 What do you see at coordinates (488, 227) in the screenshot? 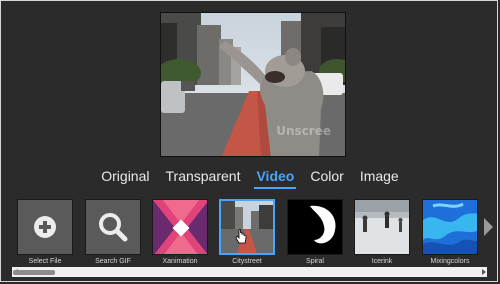
I see `chevron-right-icon` at bounding box center [488, 227].